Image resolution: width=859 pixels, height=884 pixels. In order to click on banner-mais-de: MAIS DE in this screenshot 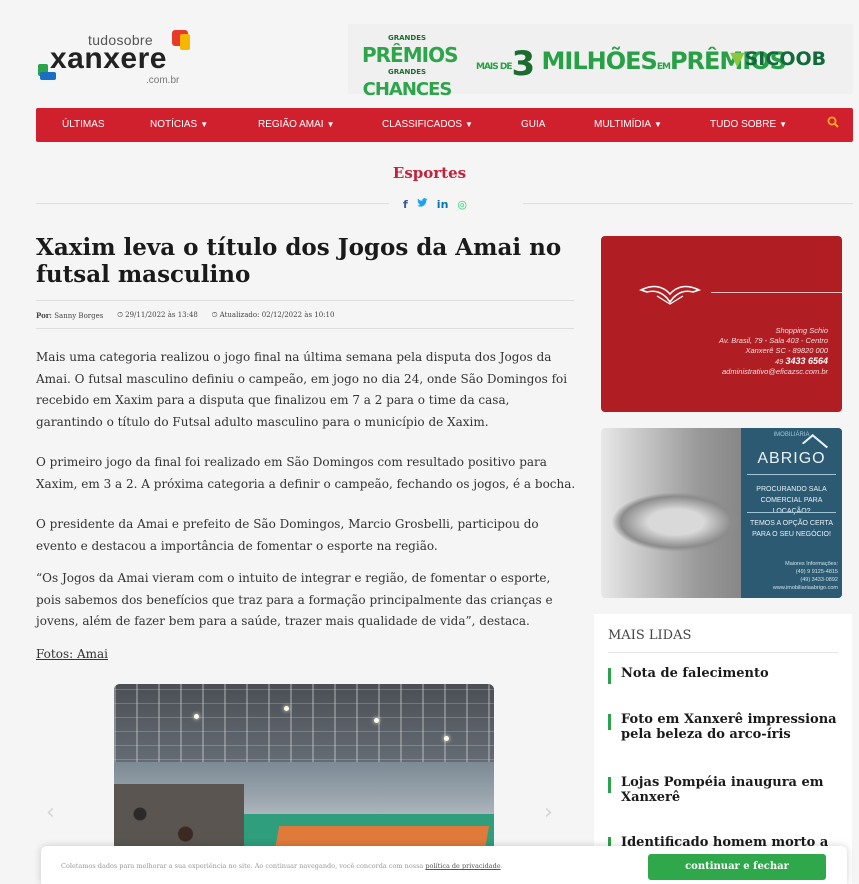, I will do `click(494, 67)`.